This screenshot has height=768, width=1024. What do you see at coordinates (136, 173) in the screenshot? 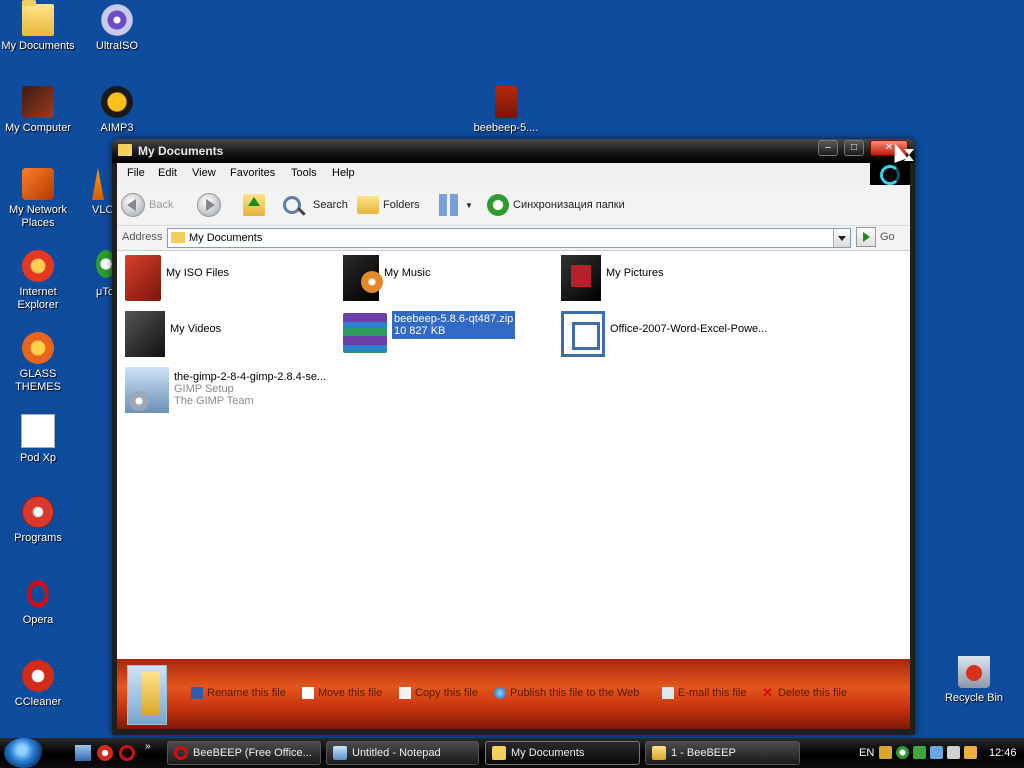
I see `menu-file: File` at bounding box center [136, 173].